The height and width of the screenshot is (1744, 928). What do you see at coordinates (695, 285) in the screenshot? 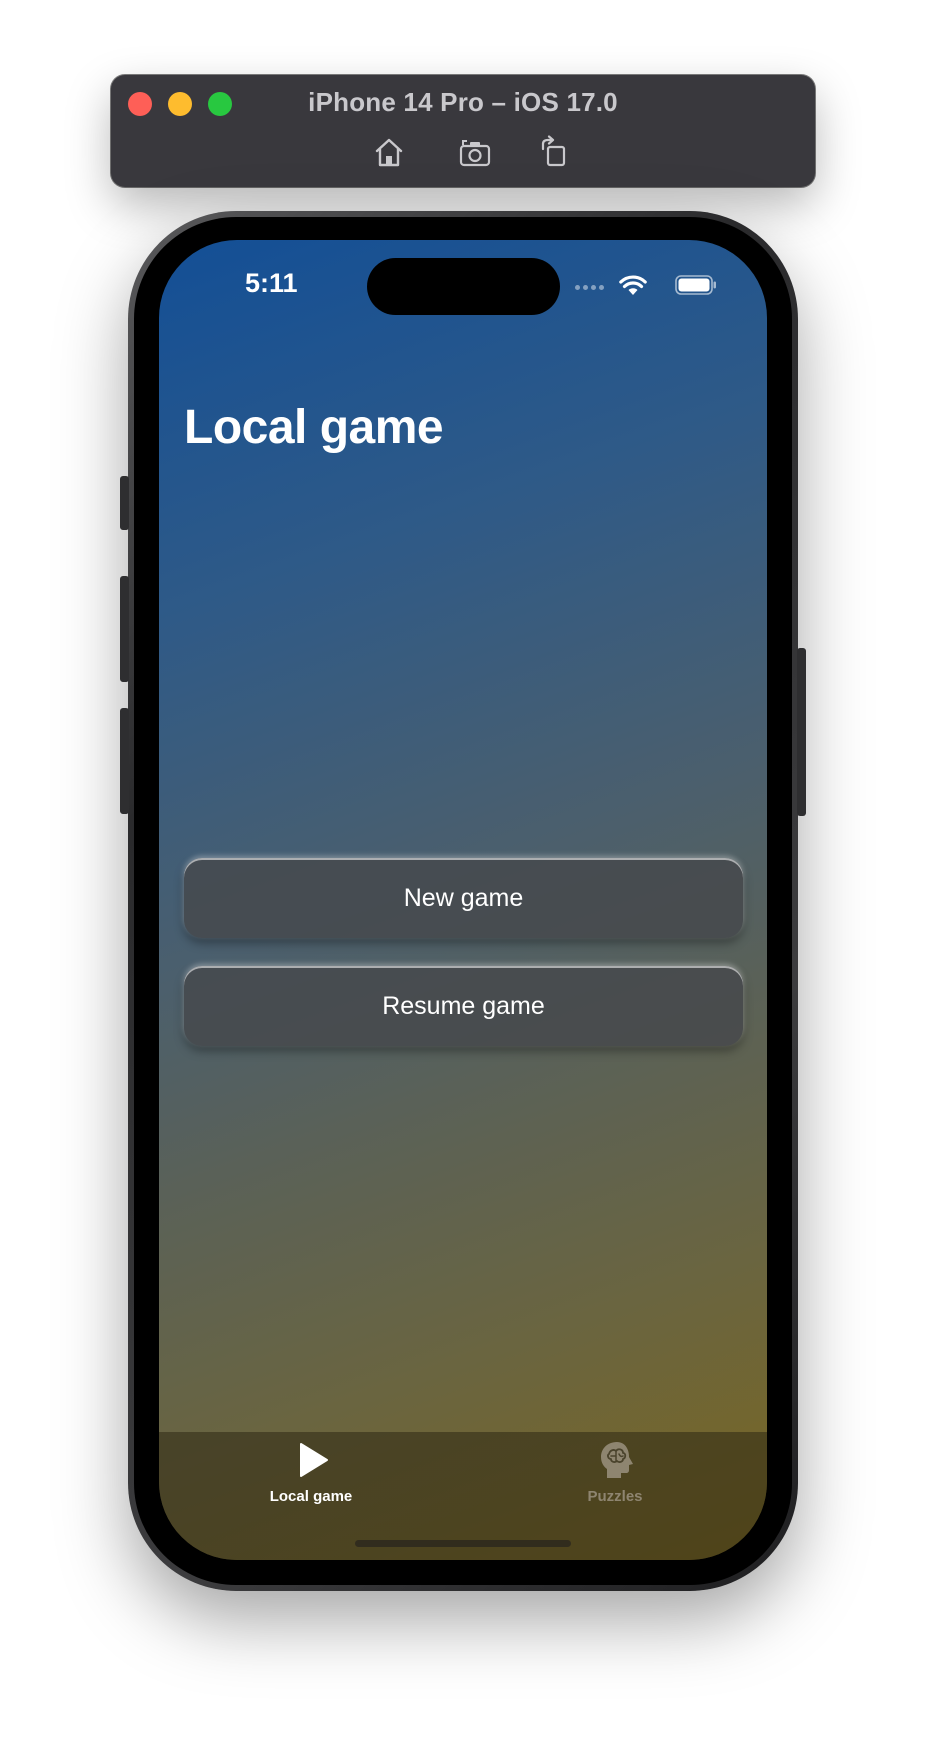
I see `battery-icon` at bounding box center [695, 285].